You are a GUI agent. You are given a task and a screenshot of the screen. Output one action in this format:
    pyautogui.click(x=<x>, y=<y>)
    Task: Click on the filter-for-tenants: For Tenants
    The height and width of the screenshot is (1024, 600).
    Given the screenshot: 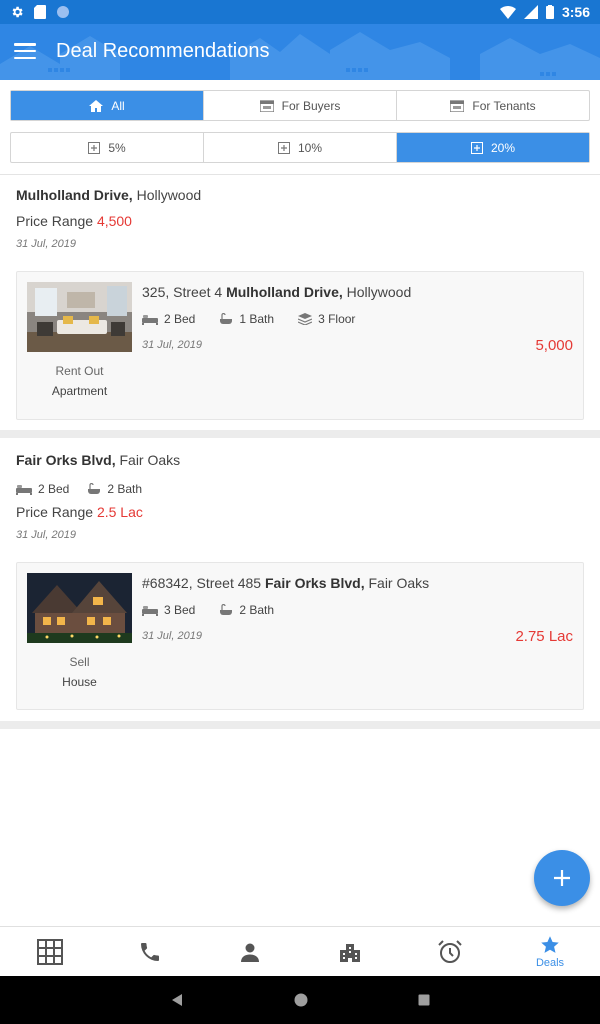 What is the action you would take?
    pyautogui.click(x=493, y=105)
    